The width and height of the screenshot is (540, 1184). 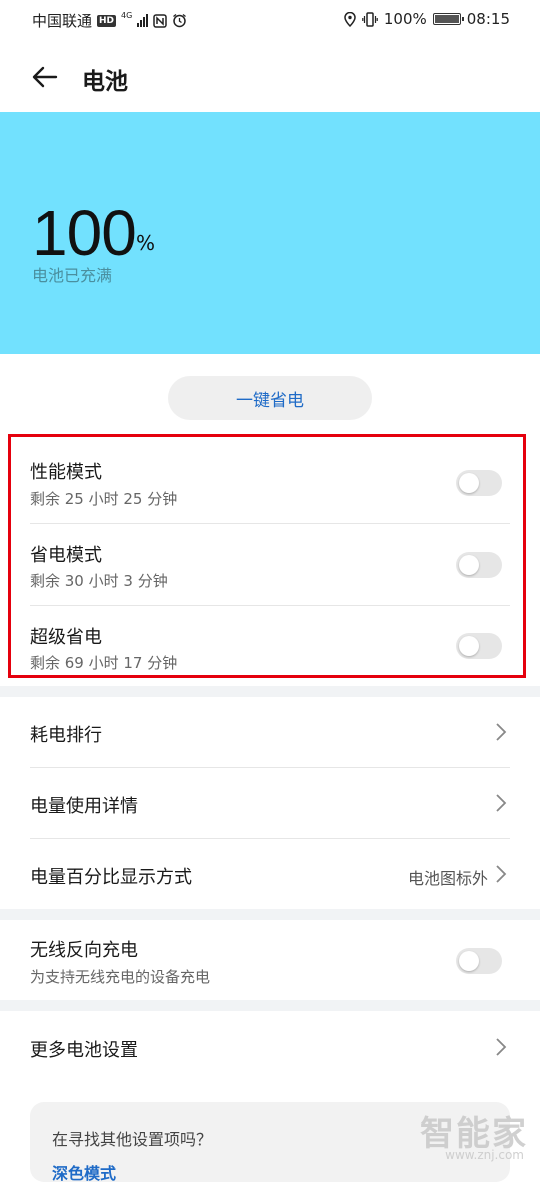 I want to click on back-arrow-icon, so click(x=45, y=77).